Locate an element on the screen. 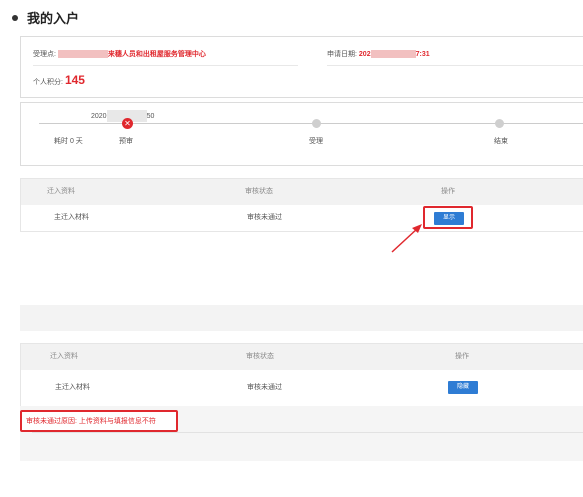 Image resolution: width=583 pixels, height=497 pixels. accept-point-value: 来穗人员和出租屋服务管理中心 is located at coordinates (156, 54).